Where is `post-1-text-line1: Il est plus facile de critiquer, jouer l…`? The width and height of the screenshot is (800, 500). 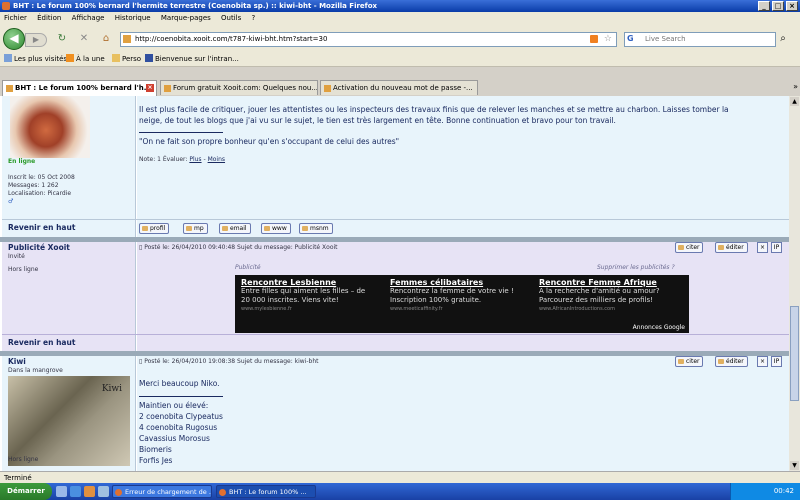
post-1-text-line1: Il est plus facile de critiquer, jouer l… is located at coordinates (434, 109).